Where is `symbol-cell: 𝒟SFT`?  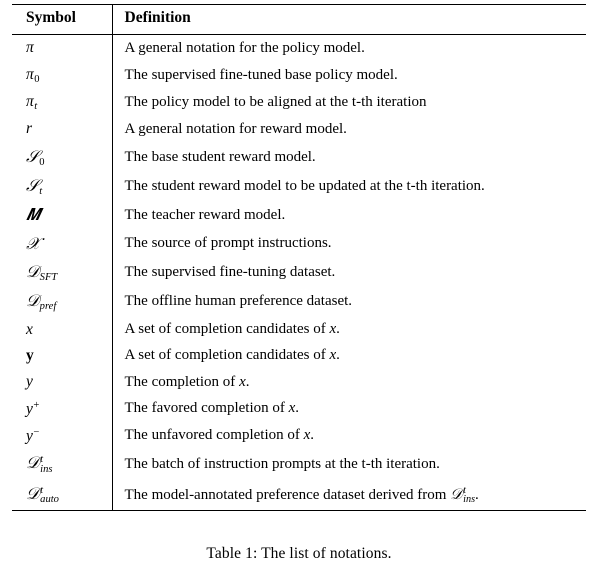 symbol-cell: 𝒟SFT is located at coordinates (62, 272).